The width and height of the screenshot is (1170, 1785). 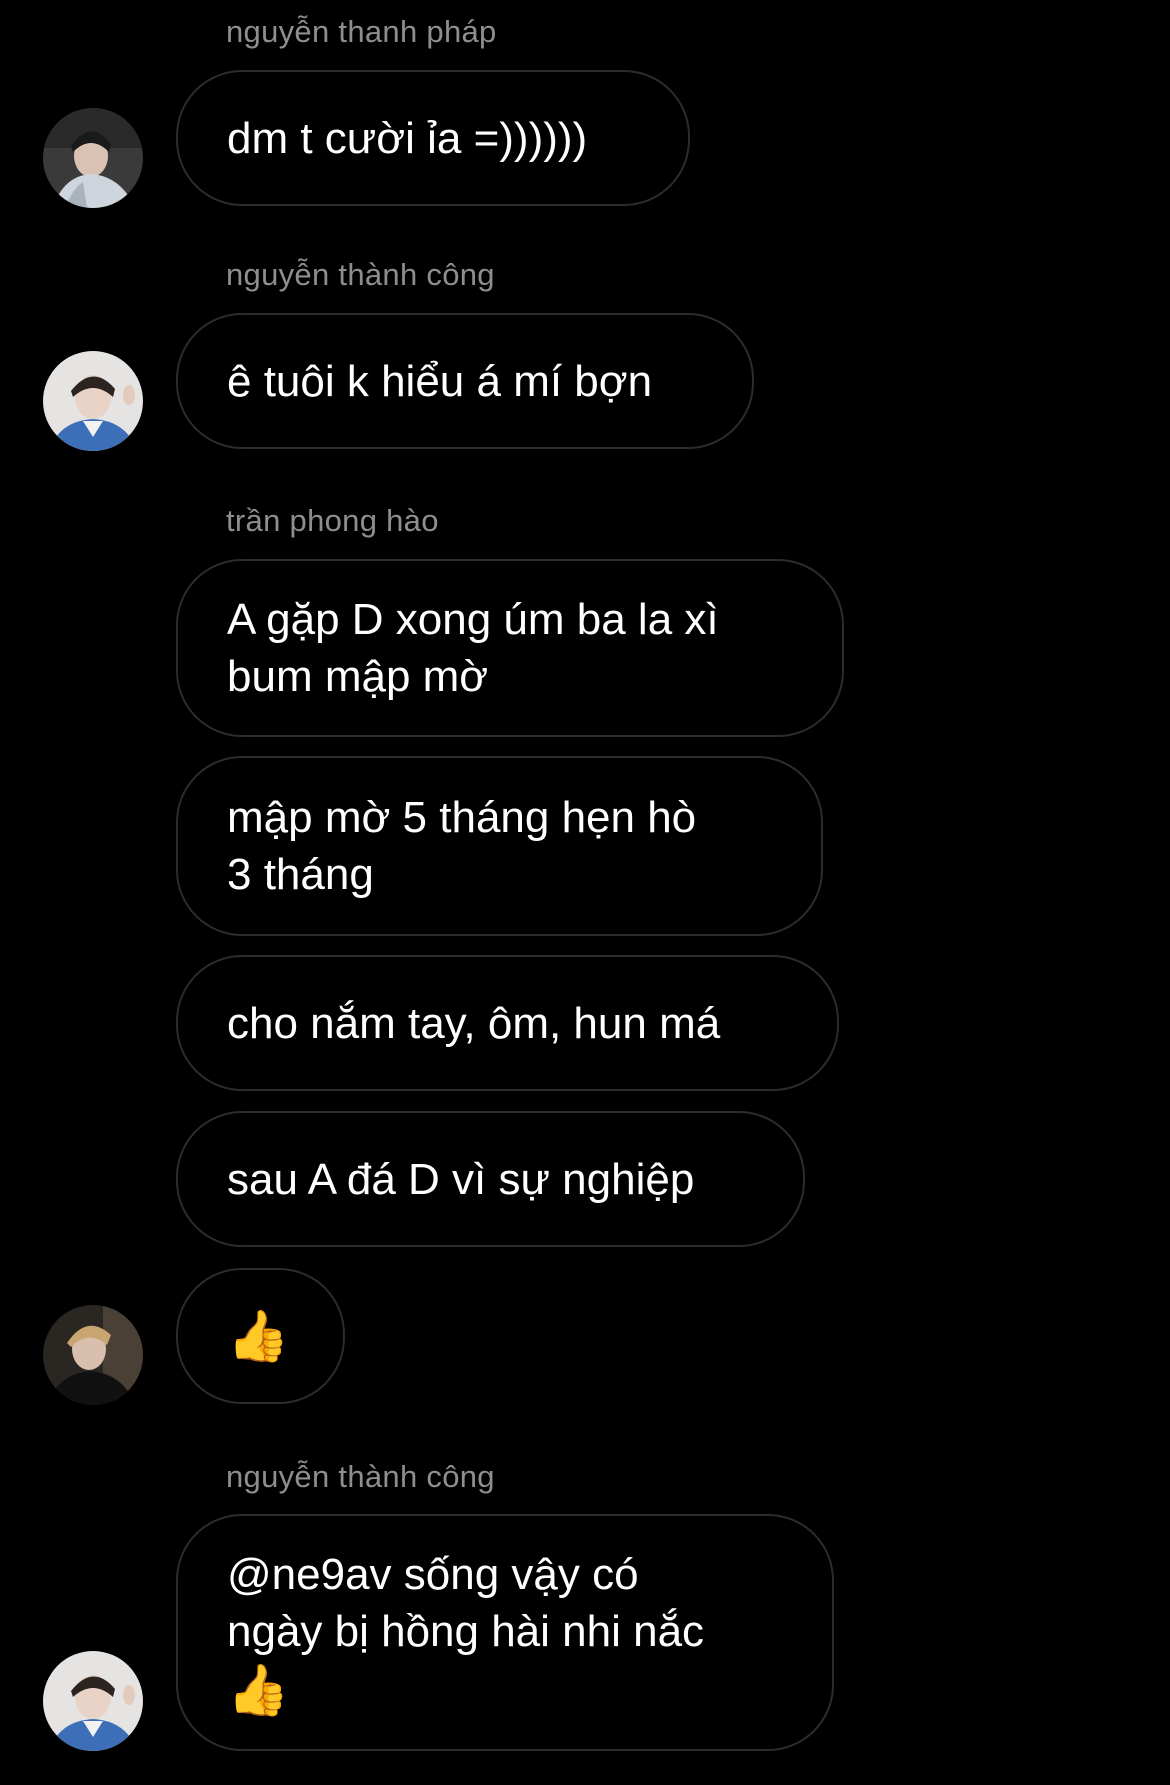 I want to click on message-text: @ne9av sống vậy có, so click(x=433, y=1574).